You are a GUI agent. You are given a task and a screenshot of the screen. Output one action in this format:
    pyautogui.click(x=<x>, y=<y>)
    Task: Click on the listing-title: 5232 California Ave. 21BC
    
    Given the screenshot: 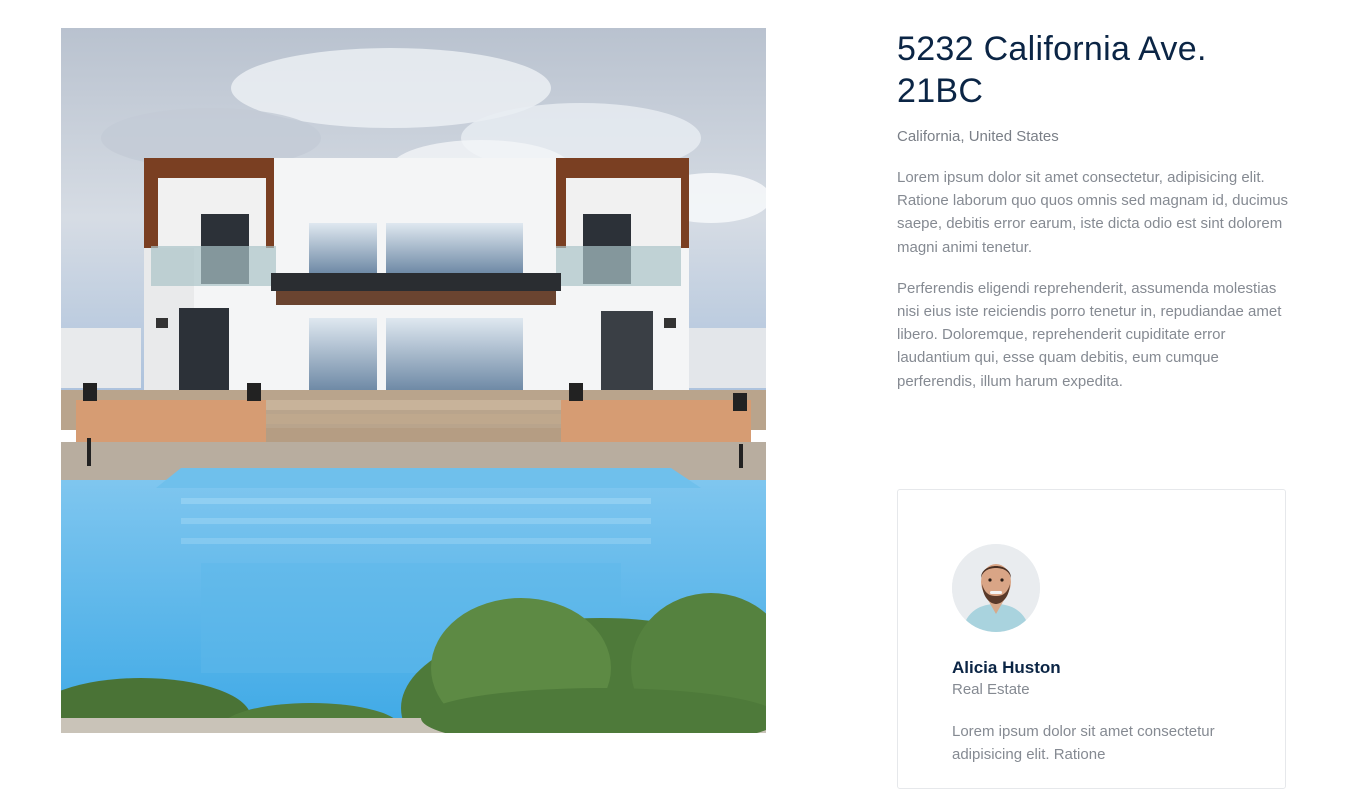 What is the action you would take?
    pyautogui.click(x=1052, y=70)
    